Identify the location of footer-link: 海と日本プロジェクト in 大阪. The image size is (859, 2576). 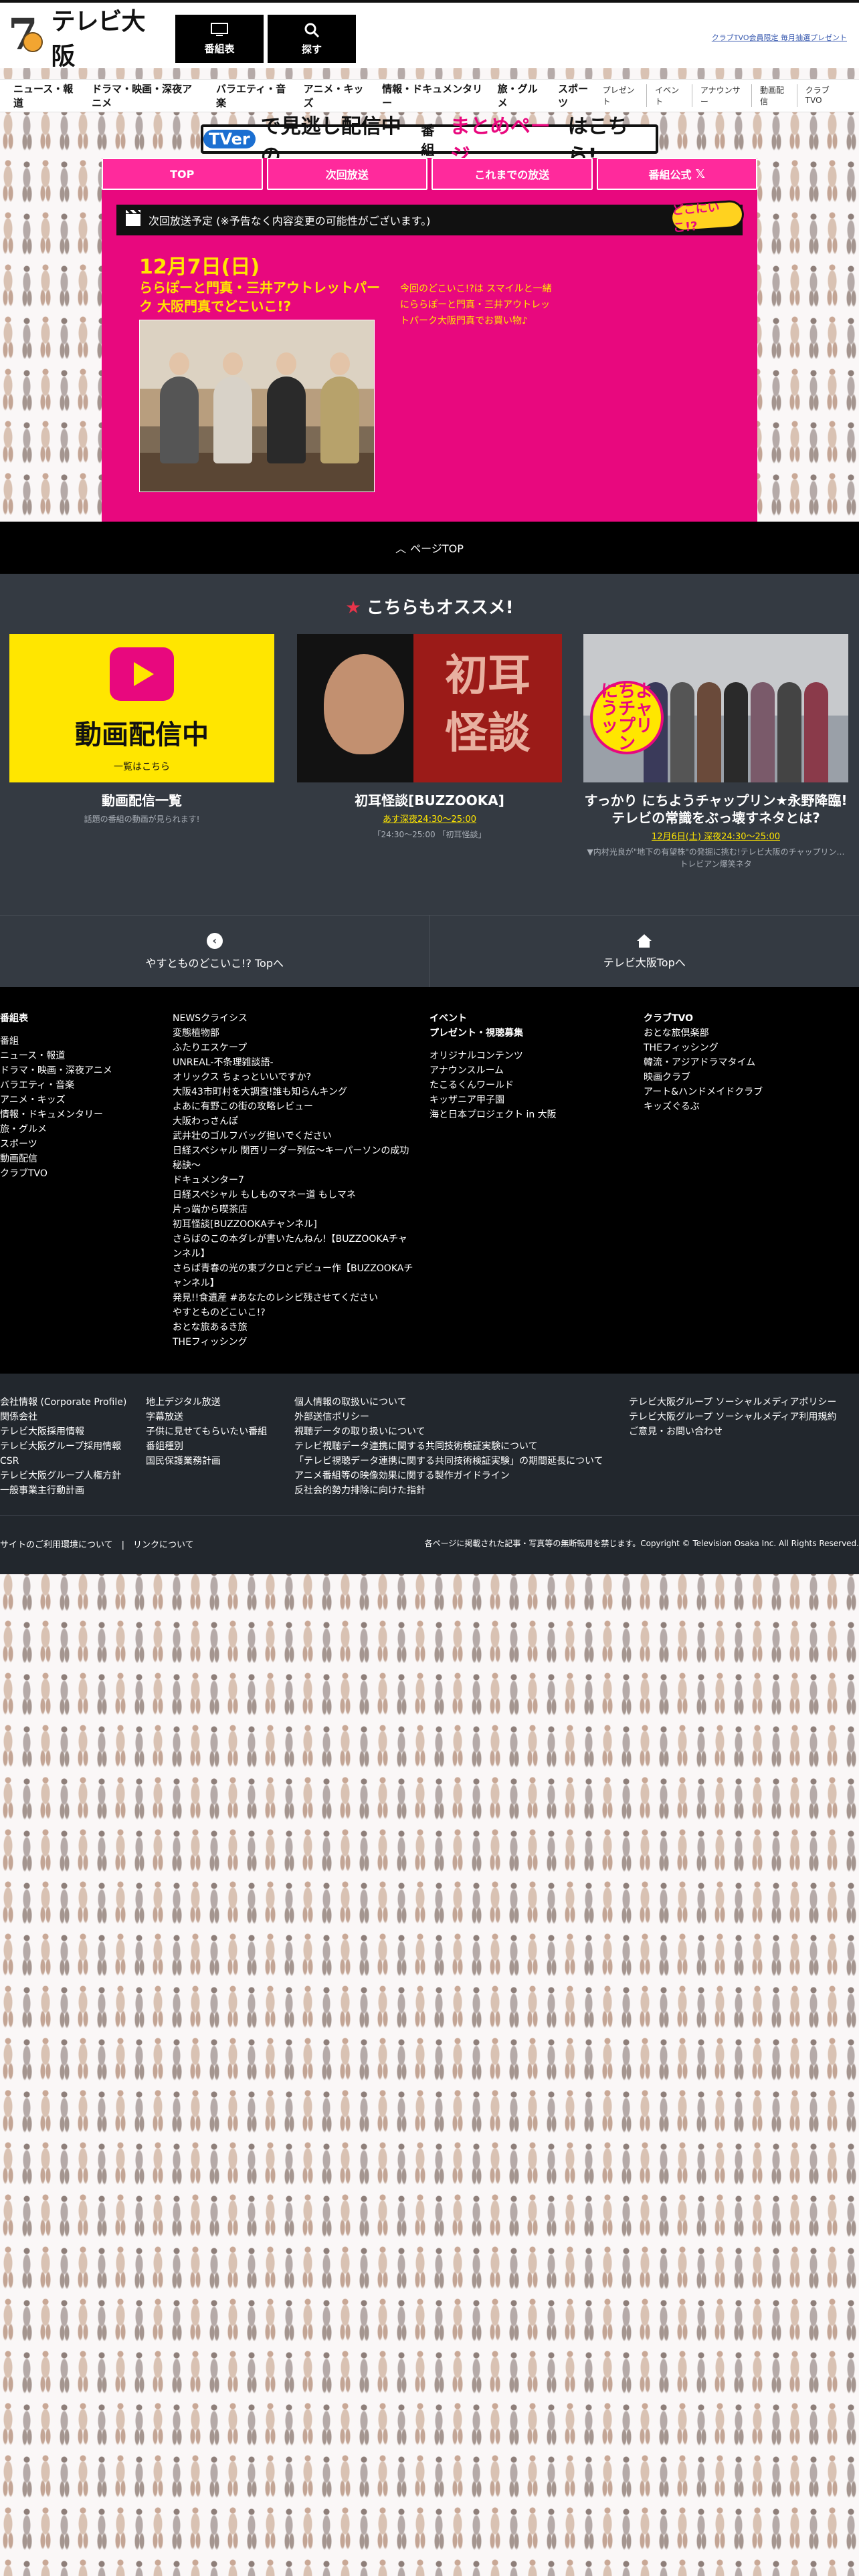
(493, 1114).